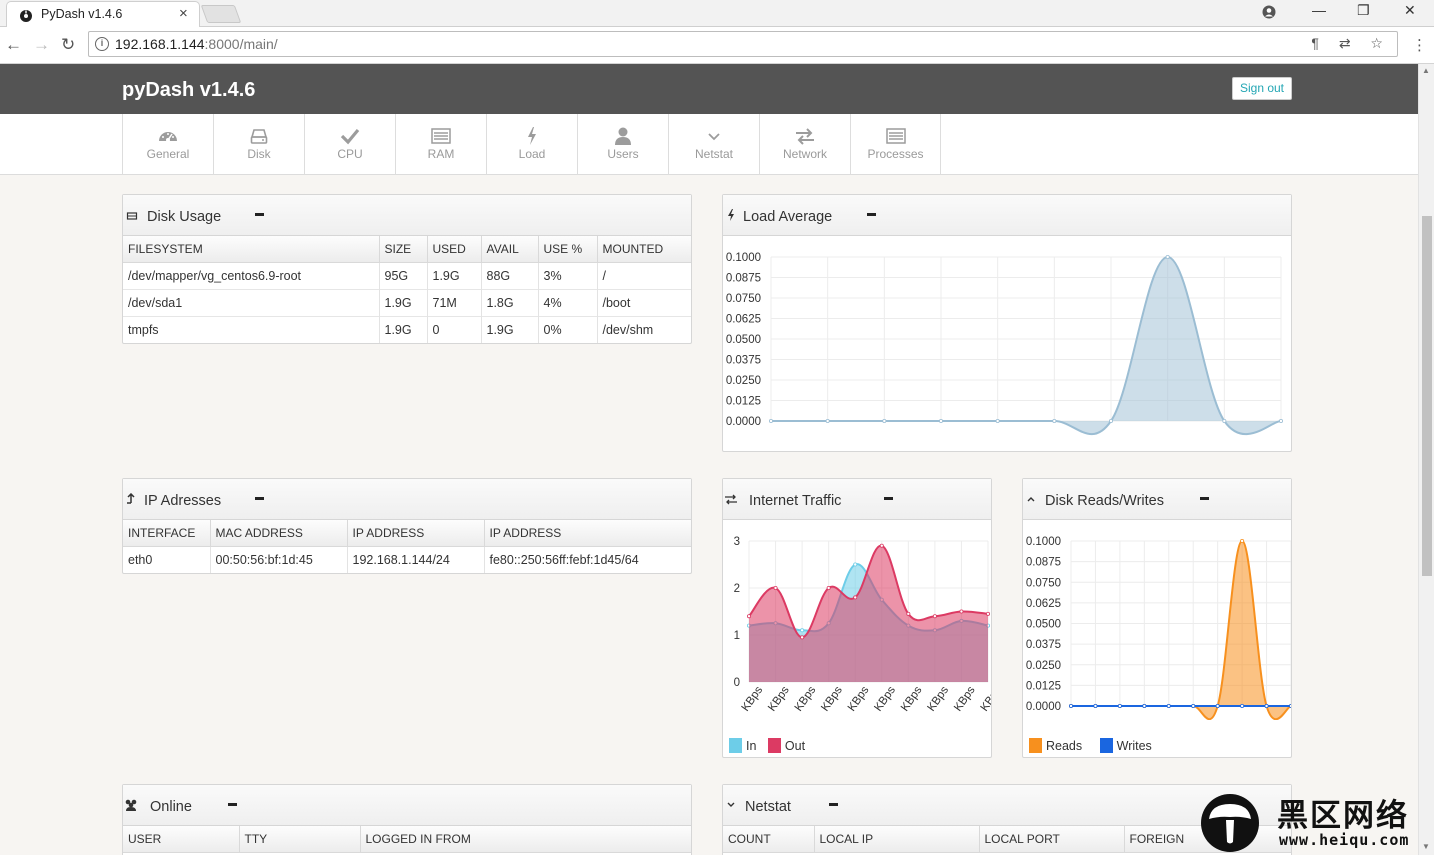 Image resolution: width=1434 pixels, height=855 pixels. What do you see at coordinates (278, 533) in the screenshot?
I see `column-header: MAC ADDRESS` at bounding box center [278, 533].